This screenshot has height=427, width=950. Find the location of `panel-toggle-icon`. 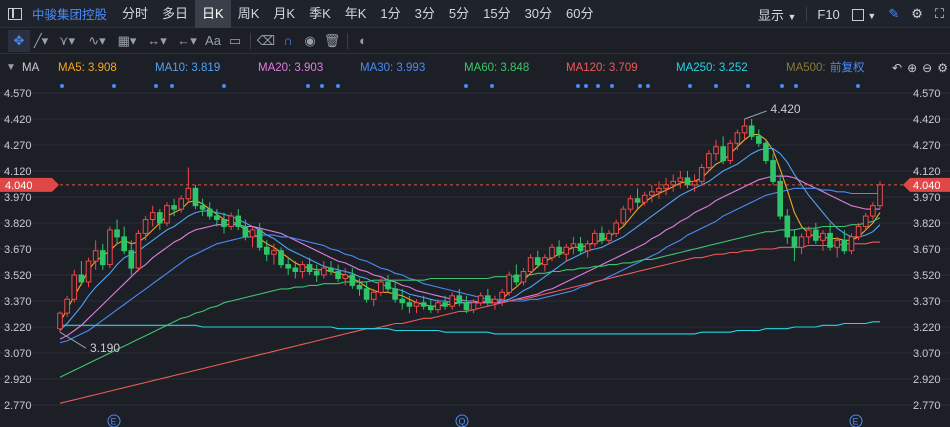

panel-toggle-icon is located at coordinates (15, 13).